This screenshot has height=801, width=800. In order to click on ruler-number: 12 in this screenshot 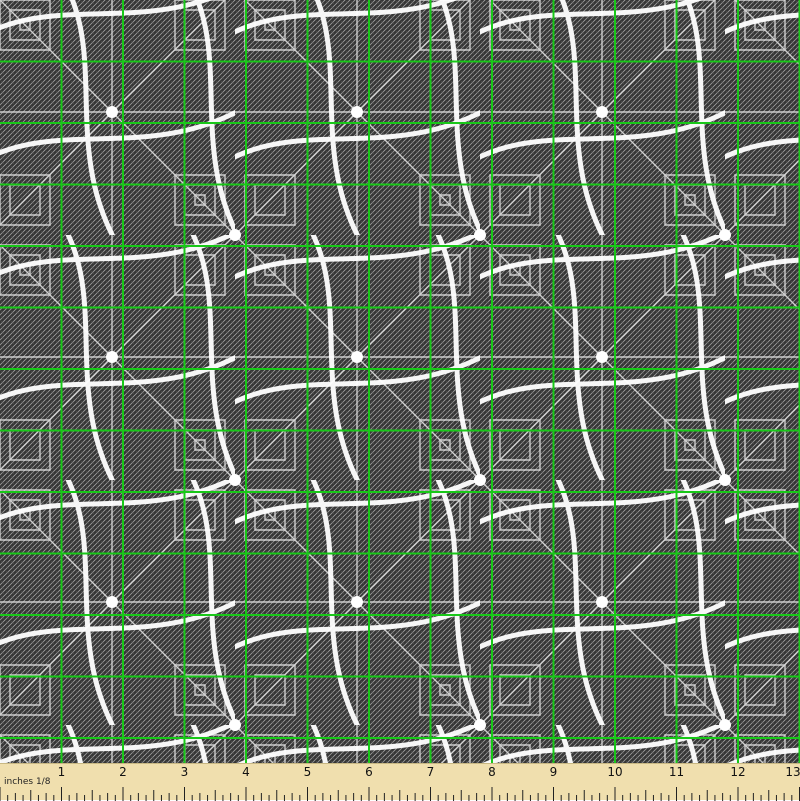, I will do `click(738, 772)`.